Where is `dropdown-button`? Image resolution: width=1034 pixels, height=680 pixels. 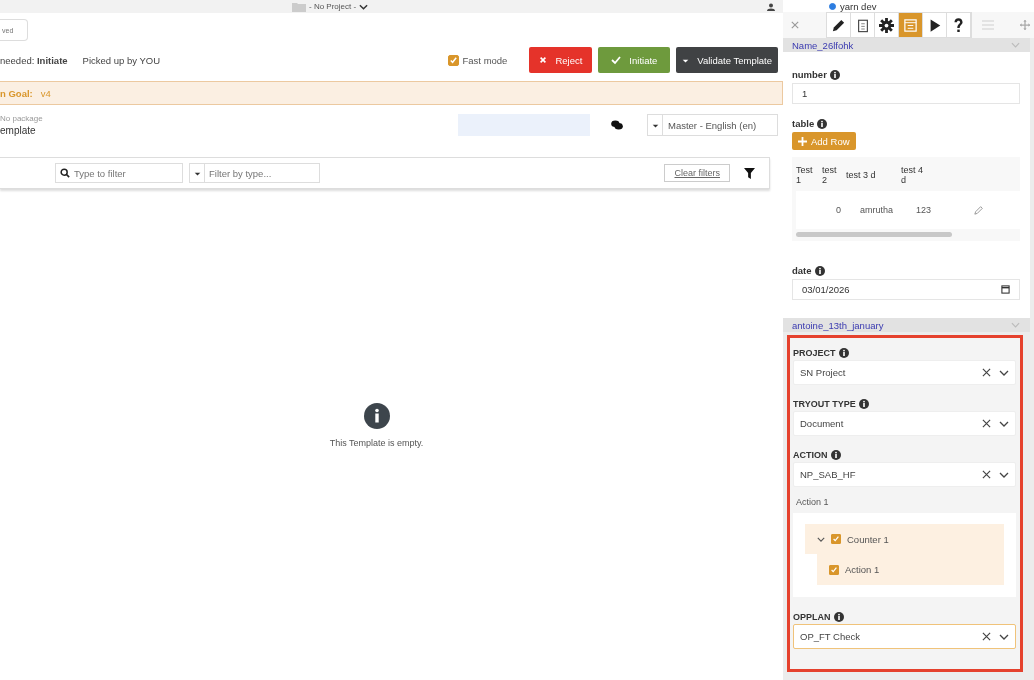
dropdown-button is located at coordinates (197, 173).